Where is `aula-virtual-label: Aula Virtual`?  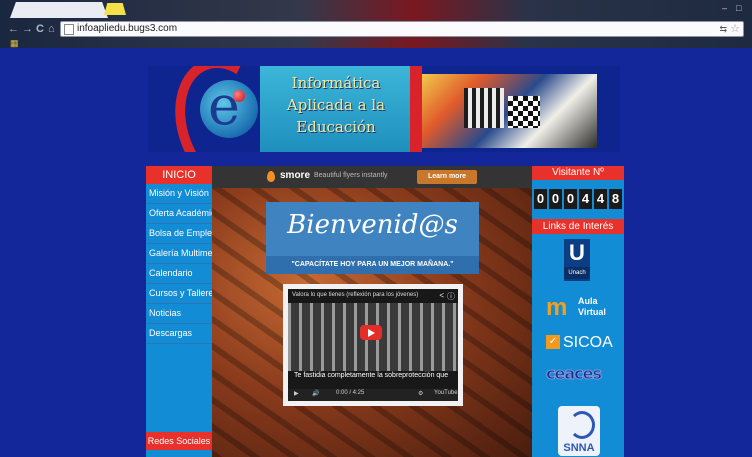 aula-virtual-label: Aula Virtual is located at coordinates (592, 307).